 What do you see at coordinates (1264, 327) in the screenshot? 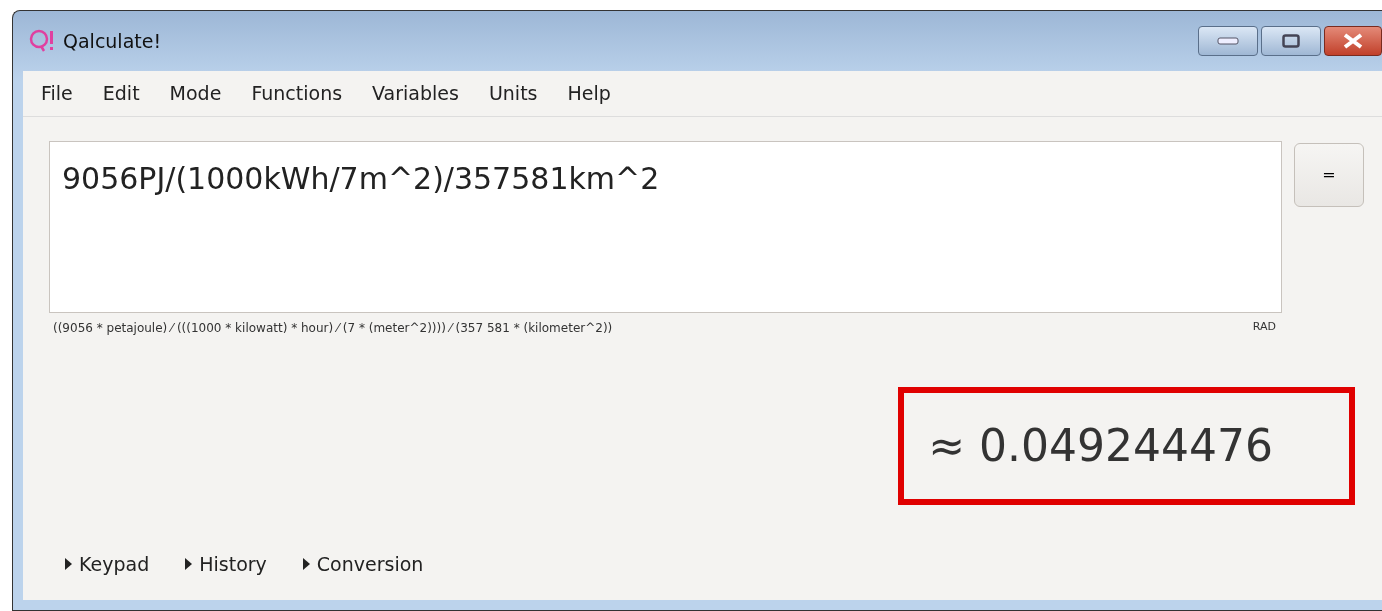
I see `angle-mode-label: RAD` at bounding box center [1264, 327].